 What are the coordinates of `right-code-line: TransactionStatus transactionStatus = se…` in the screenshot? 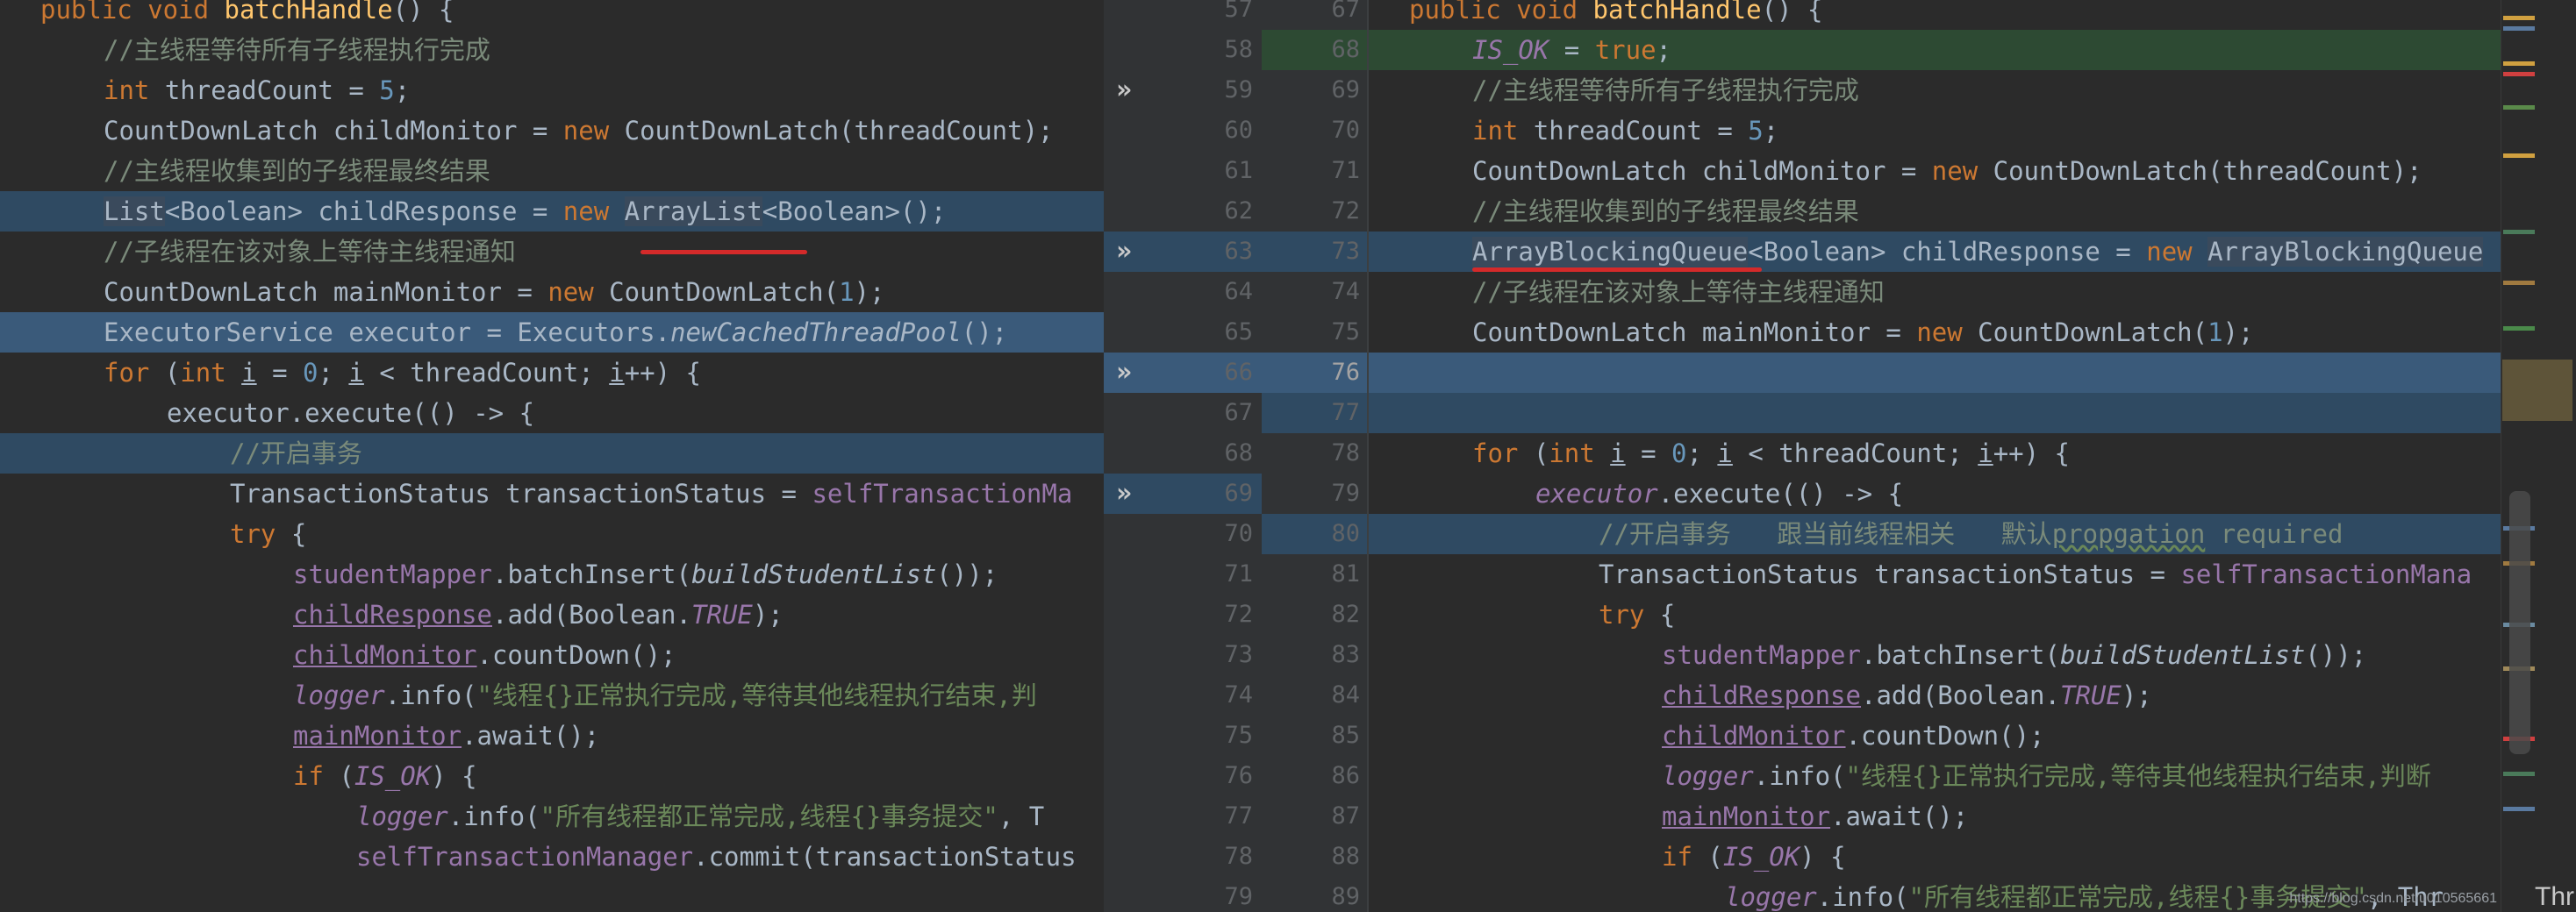 It's located at (1935, 574).